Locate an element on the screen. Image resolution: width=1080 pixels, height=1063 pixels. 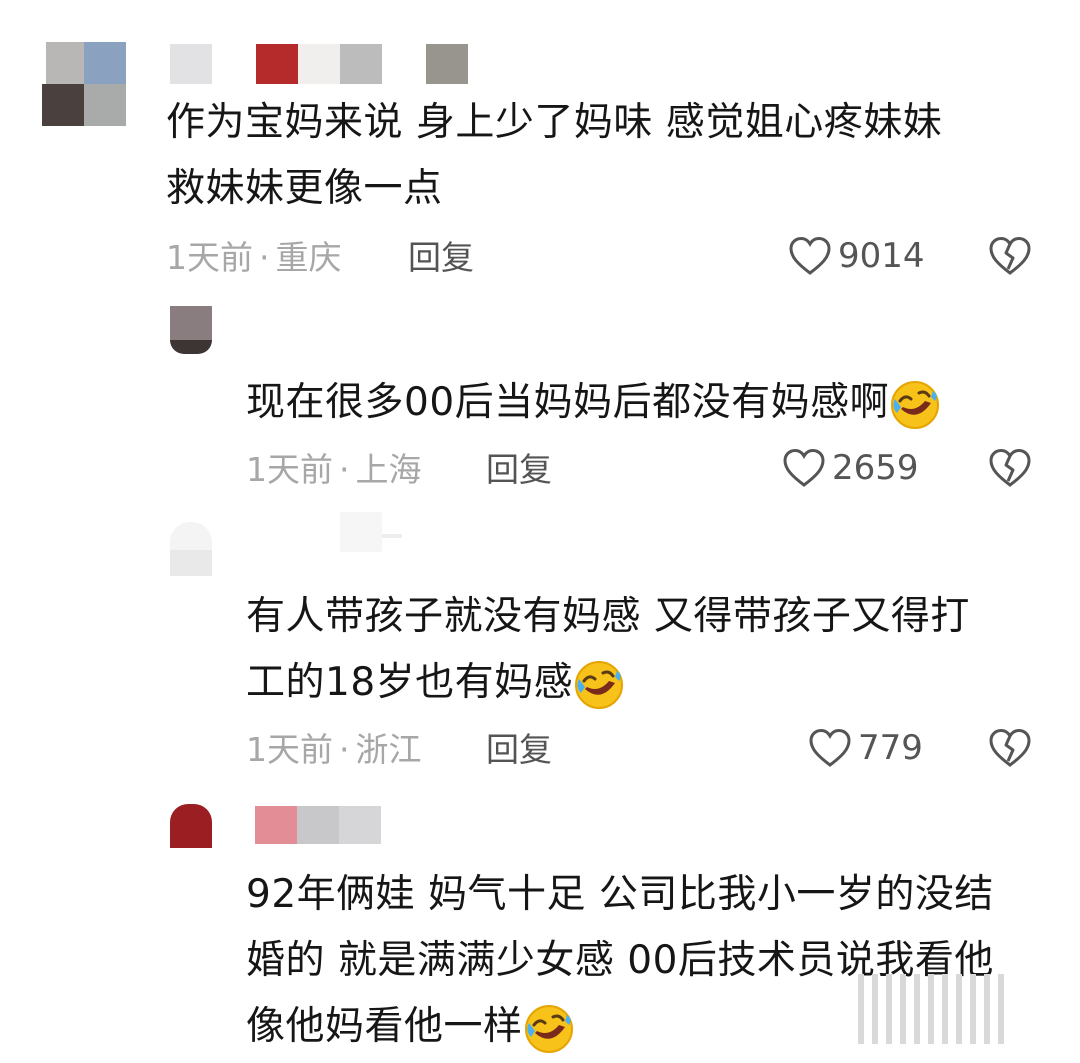
comment-meta: 1天前 · 上海 is located at coordinates (334, 470).